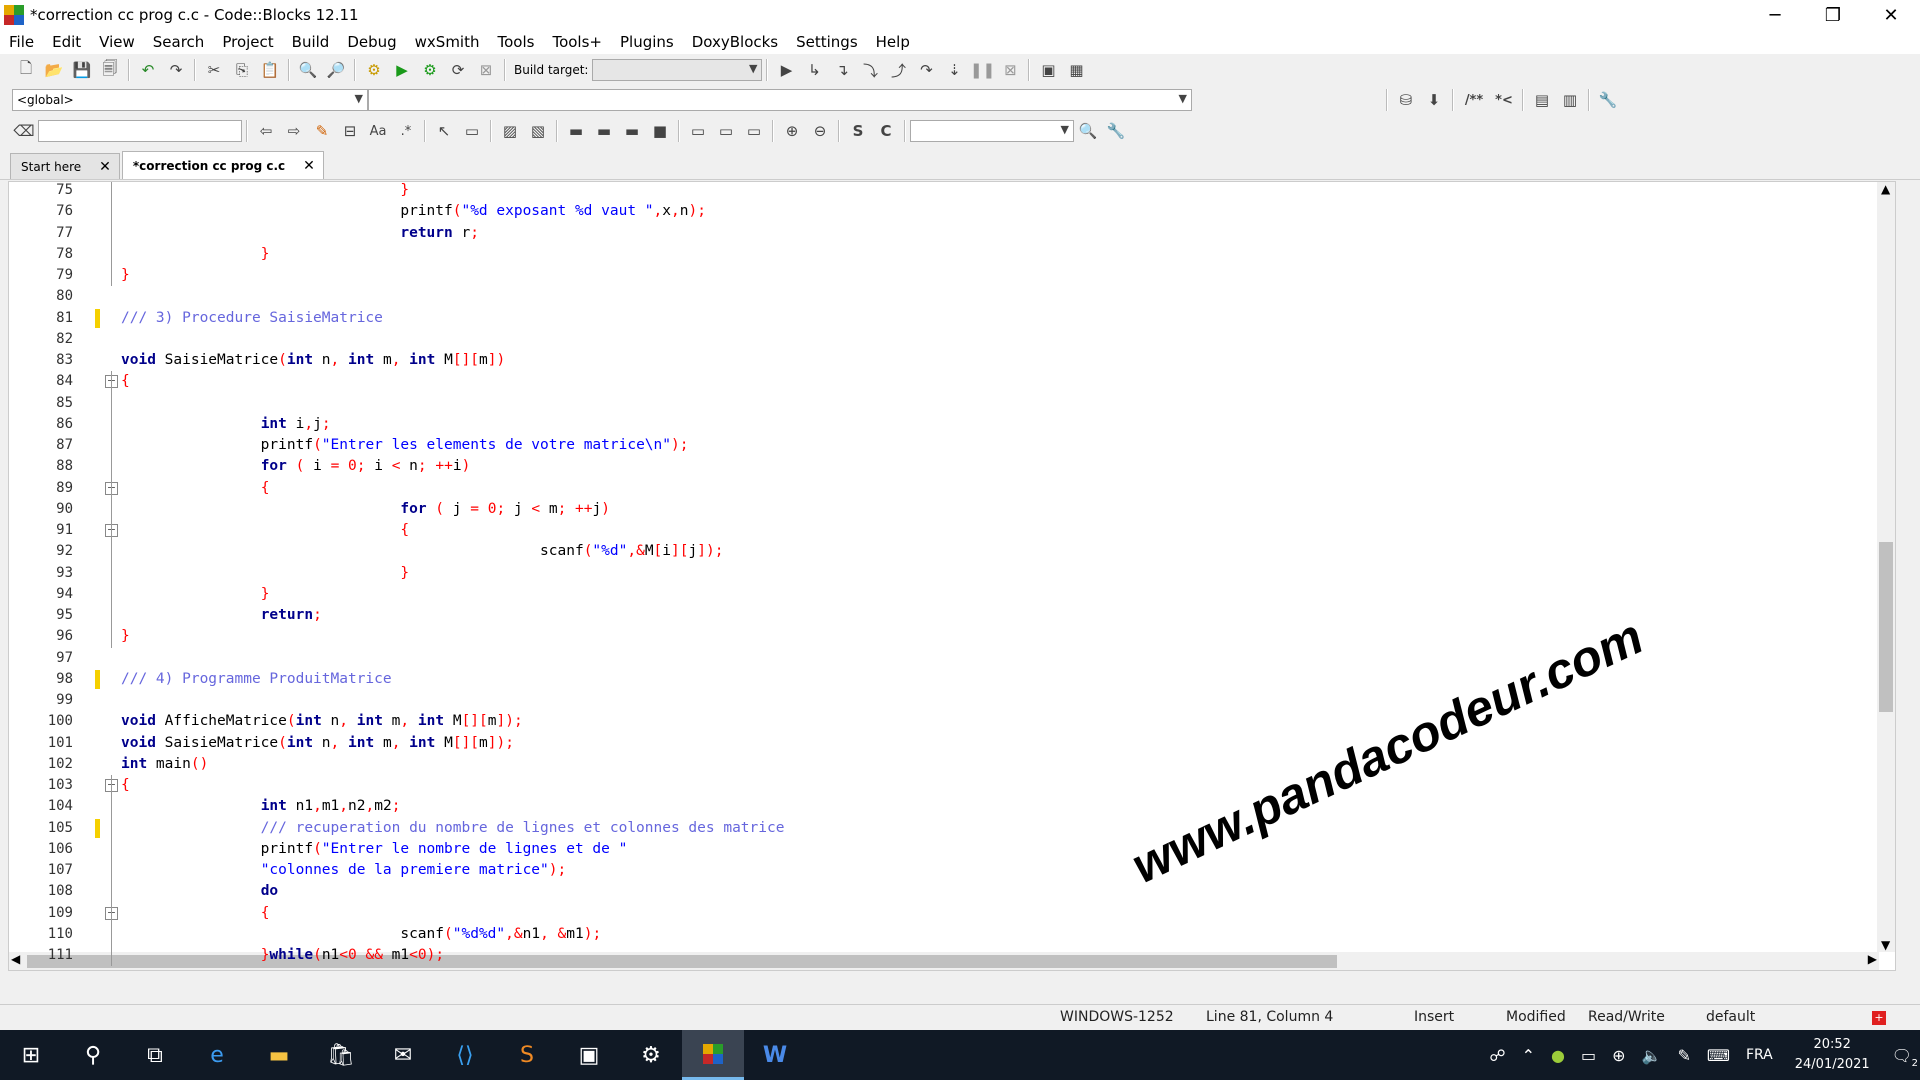 The height and width of the screenshot is (1080, 1920). Describe the element at coordinates (949, 424) in the screenshot. I see `code-line: 86 int i,j;` at that location.